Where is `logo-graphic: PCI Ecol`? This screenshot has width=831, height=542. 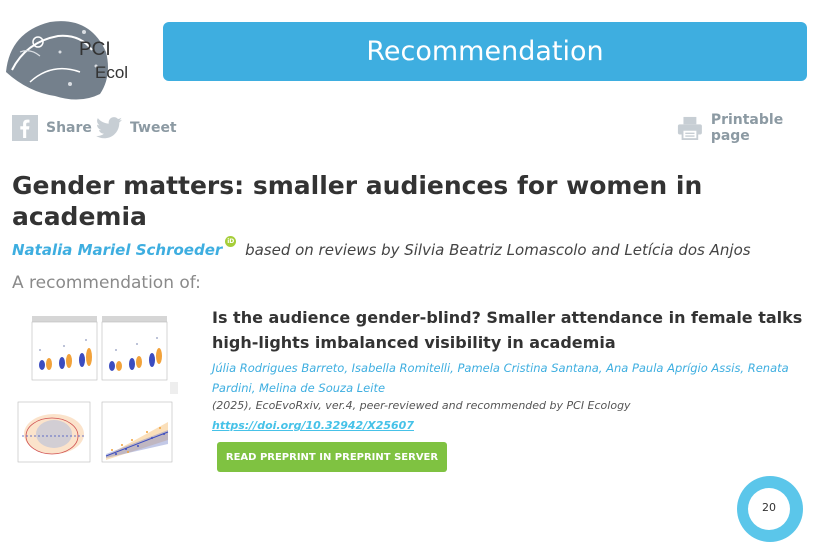 logo-graphic: PCI Ecol is located at coordinates (67, 60).